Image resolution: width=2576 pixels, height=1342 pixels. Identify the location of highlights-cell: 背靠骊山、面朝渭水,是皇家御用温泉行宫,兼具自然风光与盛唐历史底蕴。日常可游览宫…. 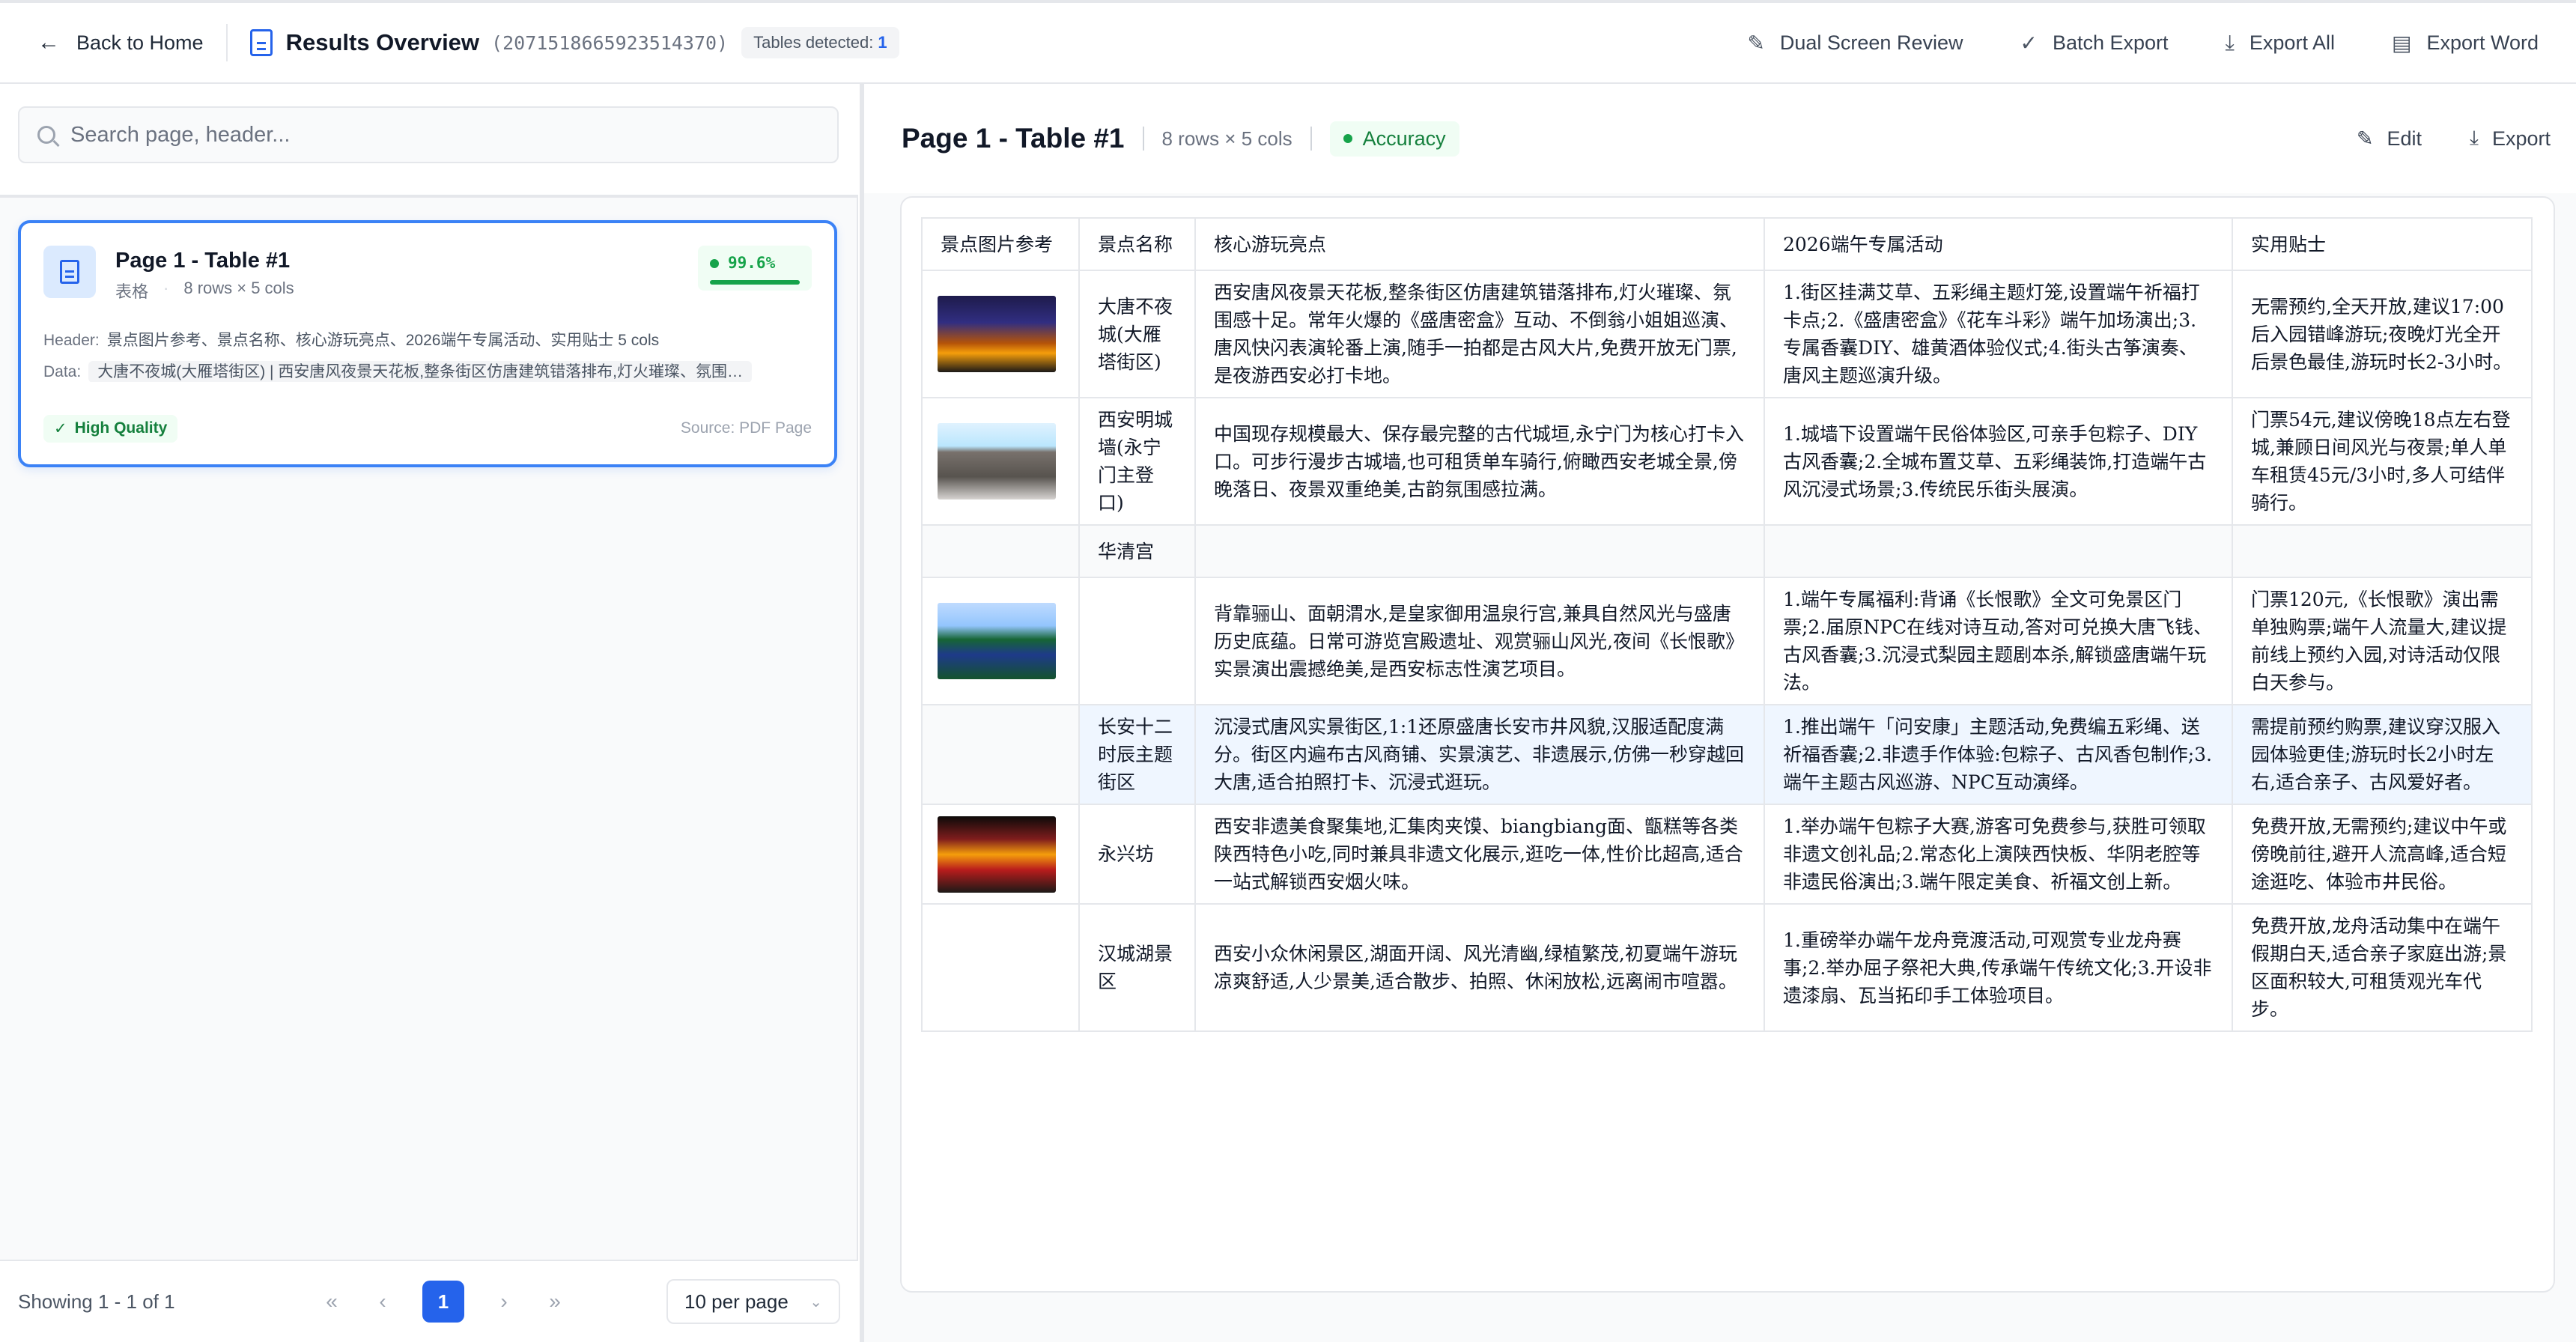
(1479, 641).